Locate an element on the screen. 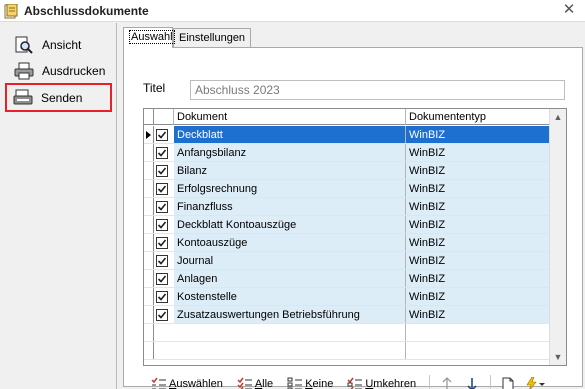 This screenshot has width=585, height=389. table-row: Zusatzauswertungen Betriebsführung WinBIZ is located at coordinates (346, 315).